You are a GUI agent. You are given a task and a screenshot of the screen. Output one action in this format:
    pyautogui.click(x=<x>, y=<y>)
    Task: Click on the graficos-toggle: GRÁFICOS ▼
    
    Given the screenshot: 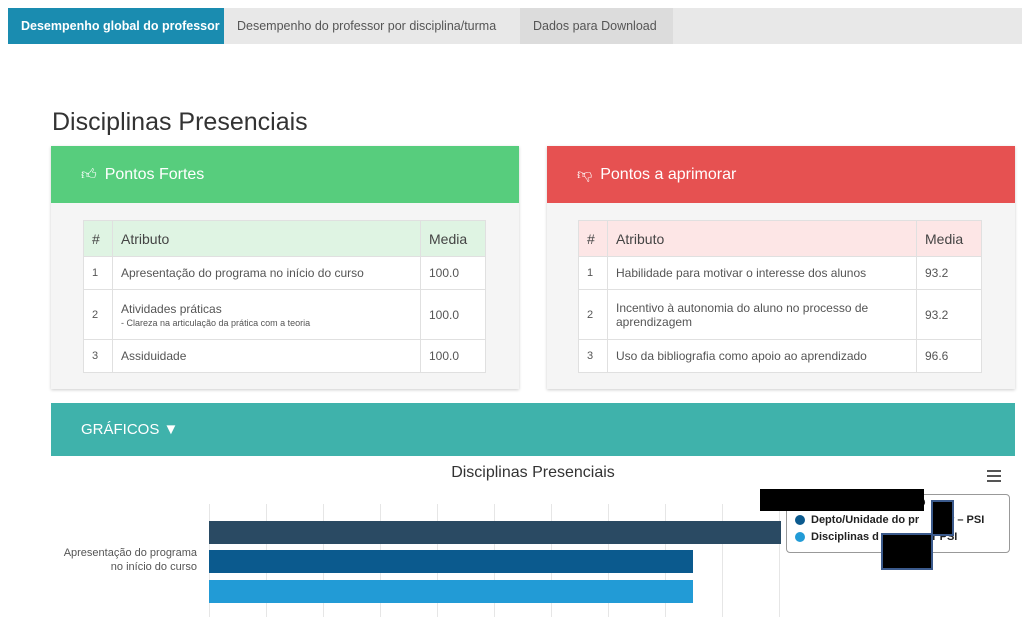 What is the action you would take?
    pyautogui.click(x=533, y=429)
    